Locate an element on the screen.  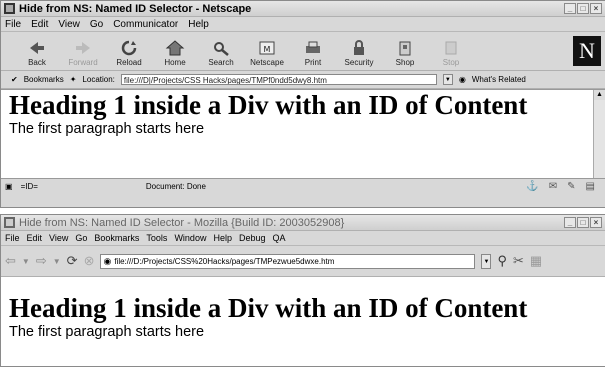
home-button: Home is located at coordinates (175, 54).